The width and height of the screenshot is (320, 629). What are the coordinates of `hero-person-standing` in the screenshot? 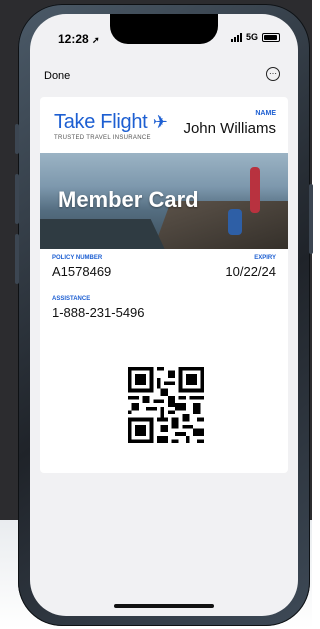 It's located at (255, 190).